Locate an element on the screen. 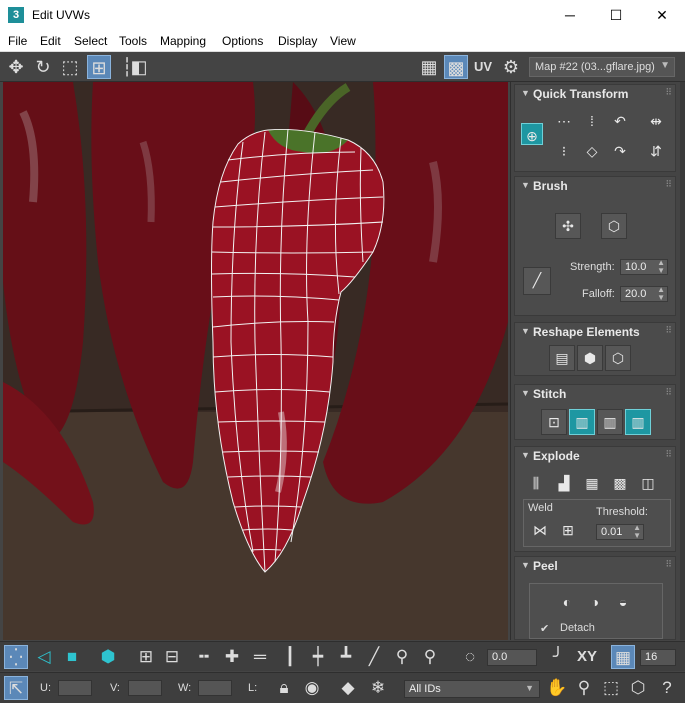  stitch-to-source-icon: ▥ is located at coordinates (582, 422).